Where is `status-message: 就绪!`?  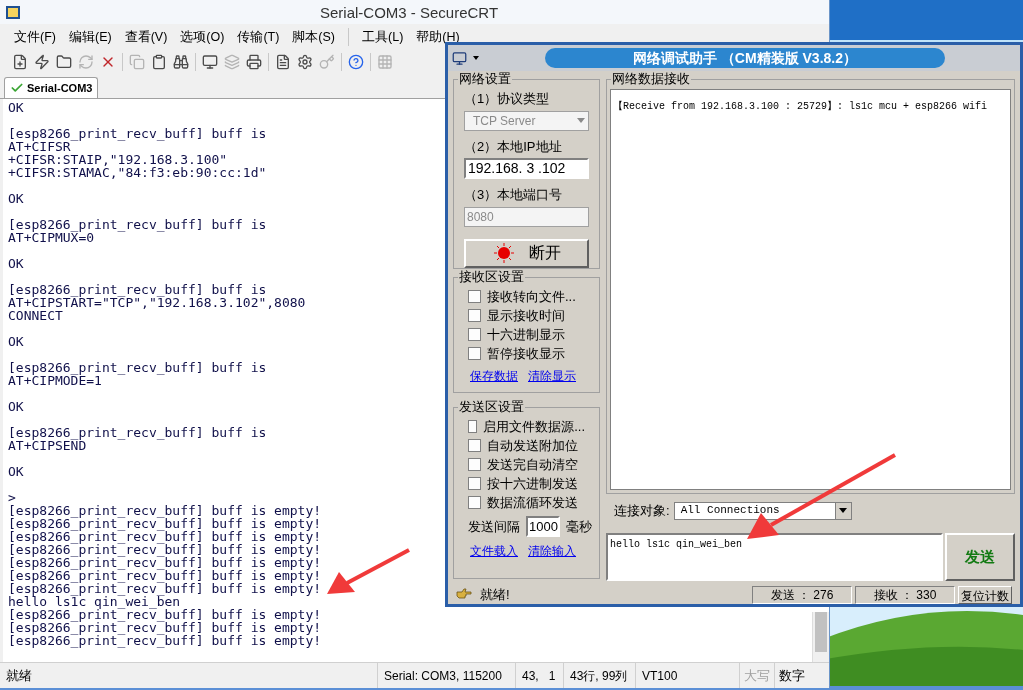 status-message: 就绪! is located at coordinates (495, 594).